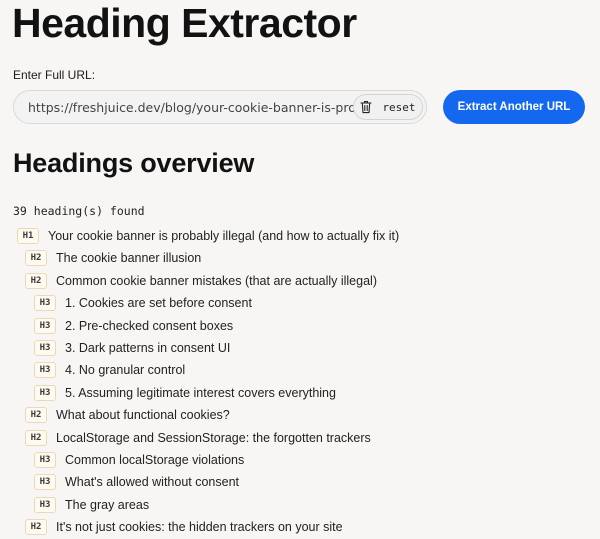 This screenshot has width=600, height=539. I want to click on heading-row: H3 3. Dark patterns in consent UI, so click(132, 348).